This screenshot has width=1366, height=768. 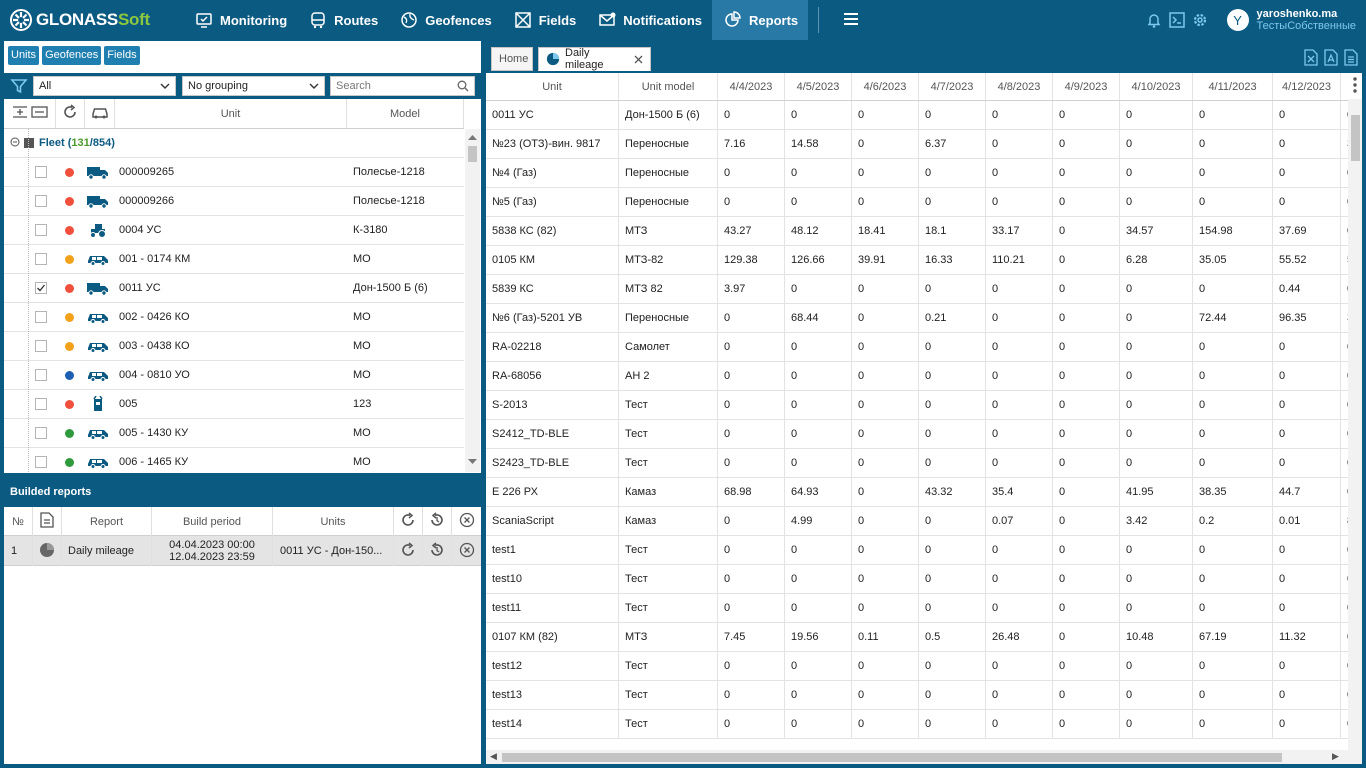 What do you see at coordinates (917, 695) in the screenshot?
I see `report-row: test13Тест0000000000` at bounding box center [917, 695].